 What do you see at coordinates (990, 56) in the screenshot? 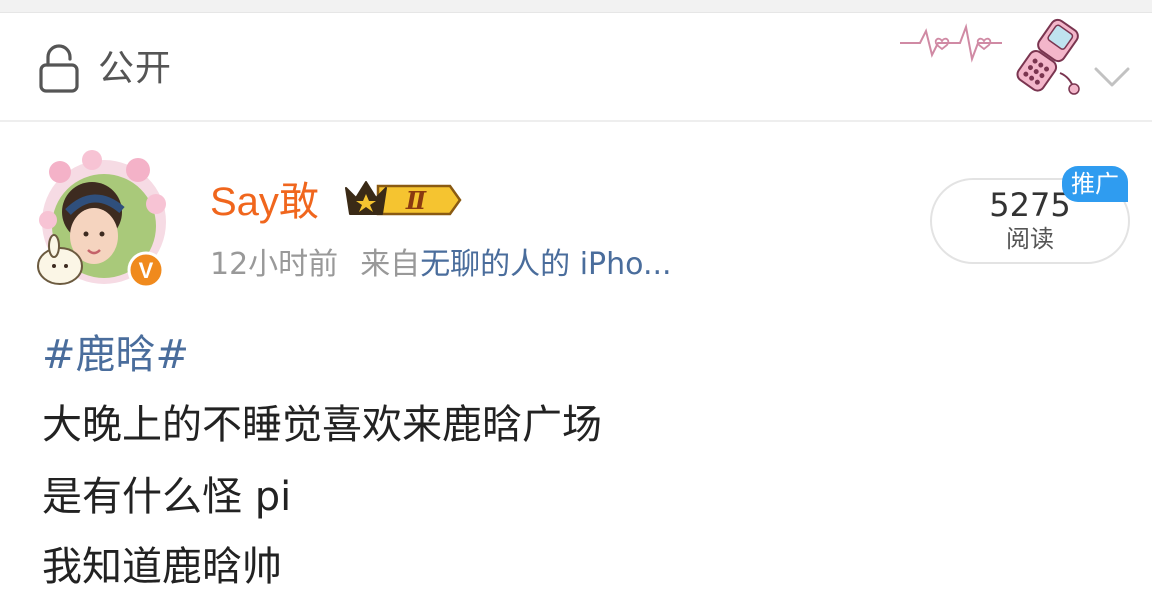
I see `heartbeat-phone-sticker` at bounding box center [990, 56].